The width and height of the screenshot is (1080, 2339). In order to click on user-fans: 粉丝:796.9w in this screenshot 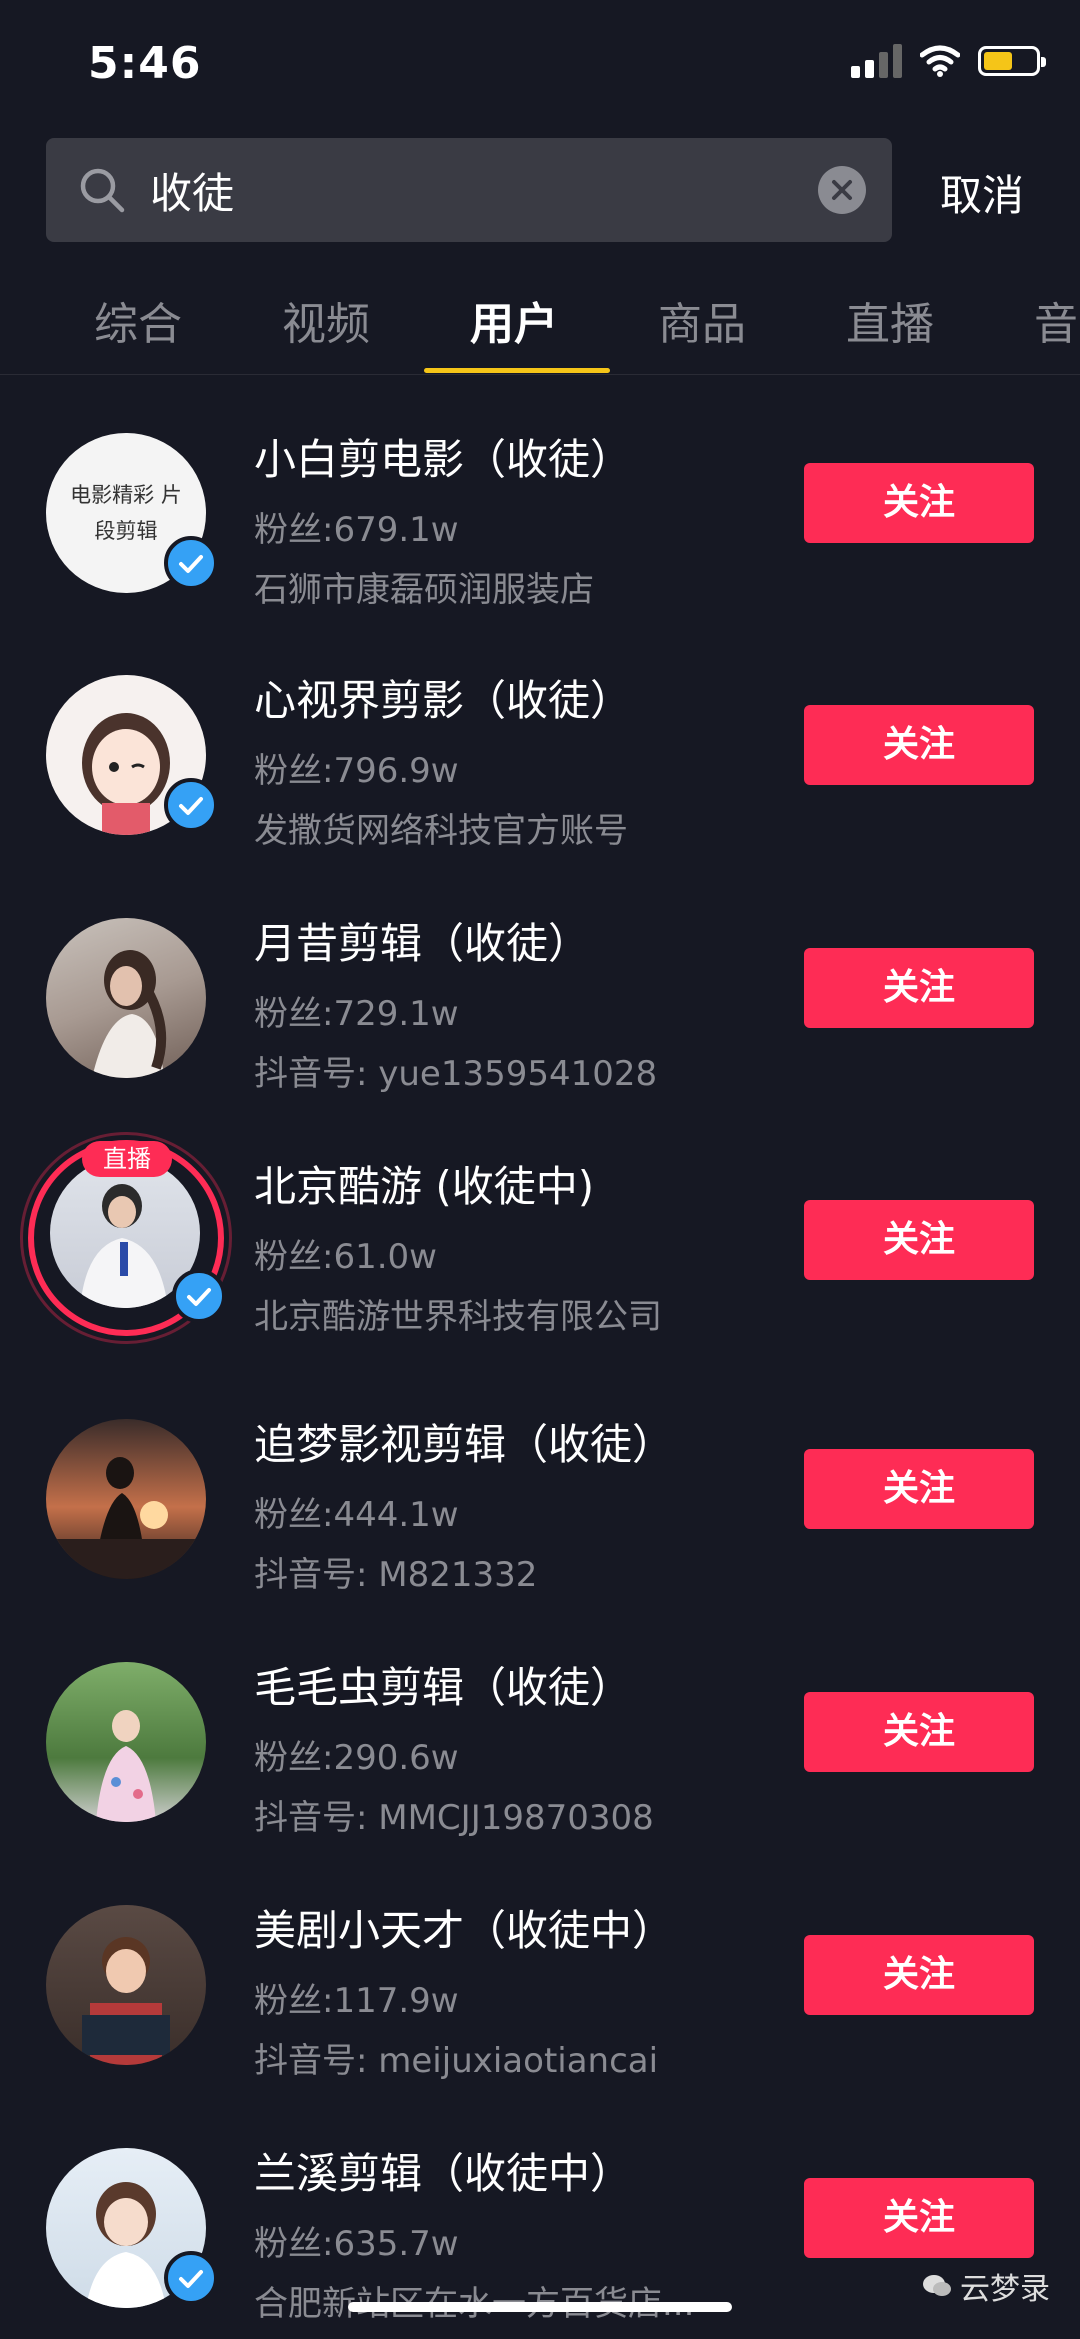, I will do `click(356, 771)`.